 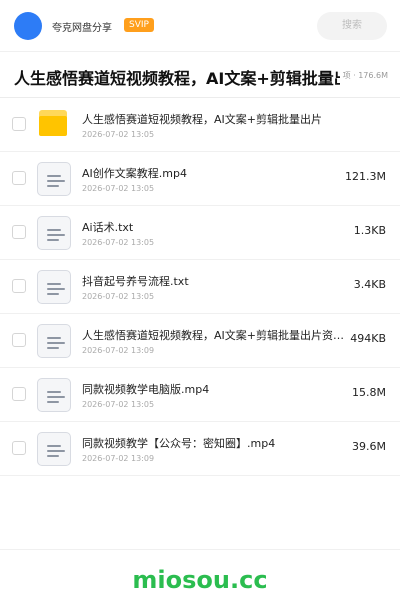 What do you see at coordinates (368, 338) in the screenshot?
I see `file-size: 494KB` at bounding box center [368, 338].